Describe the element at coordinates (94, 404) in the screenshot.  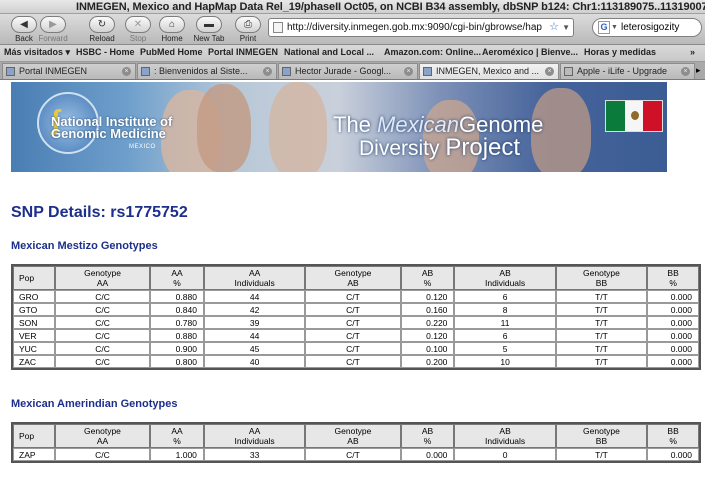
I see `amerindian-section-title: Mexican Amerindian Genotypes` at that location.